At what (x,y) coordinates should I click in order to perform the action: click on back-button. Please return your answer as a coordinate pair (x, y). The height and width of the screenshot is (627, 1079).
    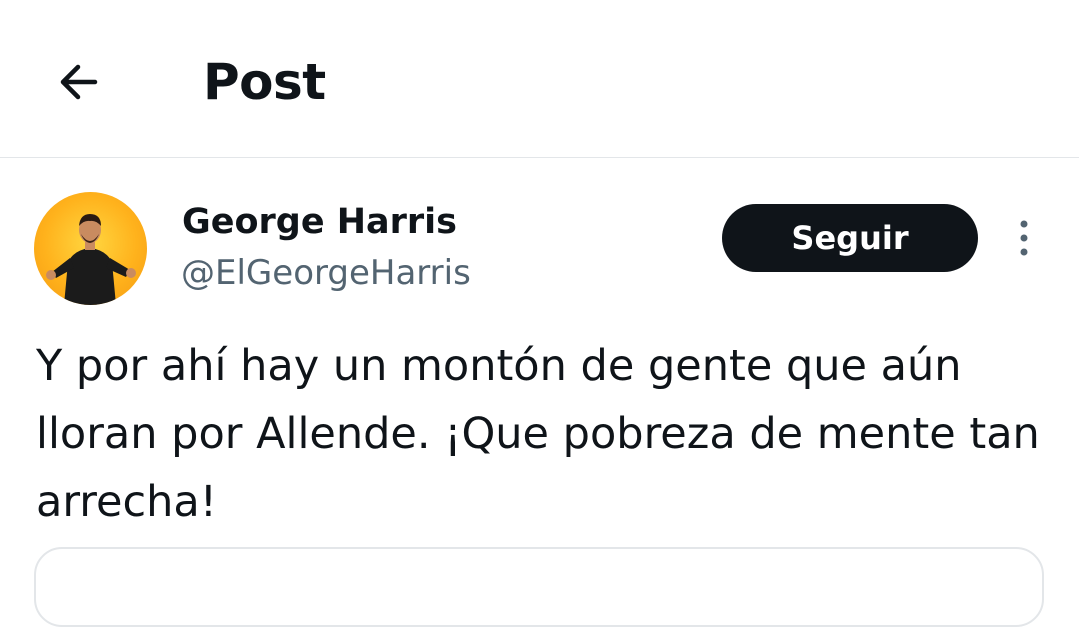
    Looking at the image, I should click on (78, 82).